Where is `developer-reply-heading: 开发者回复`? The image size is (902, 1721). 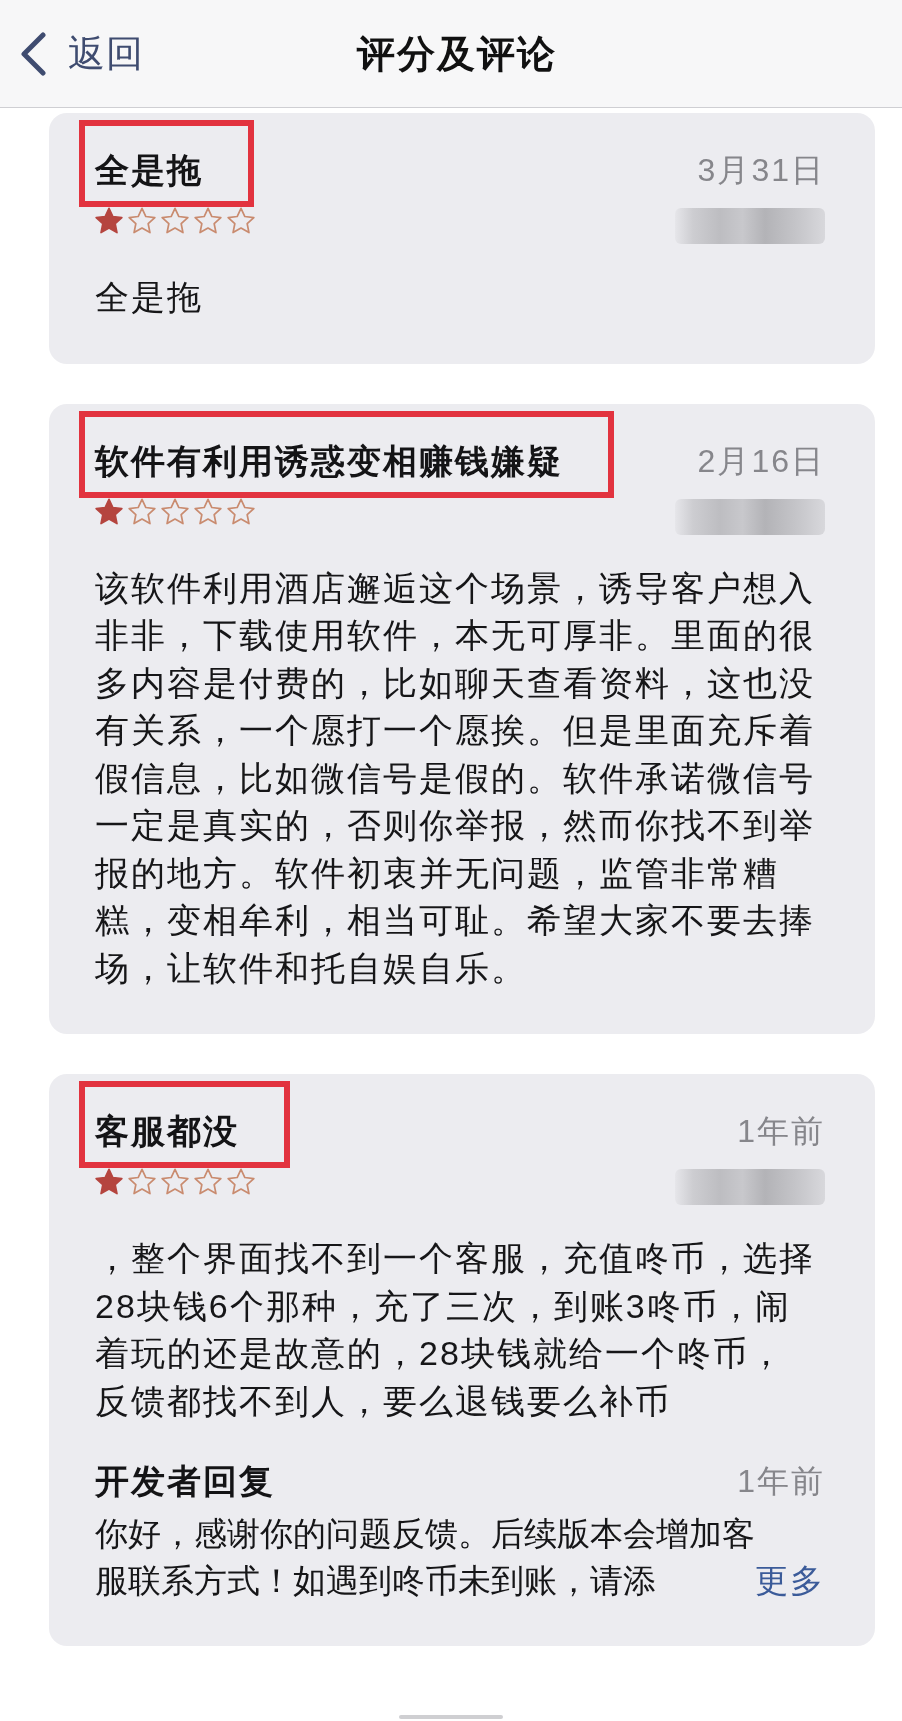 developer-reply-heading: 开发者回复 is located at coordinates (185, 1481).